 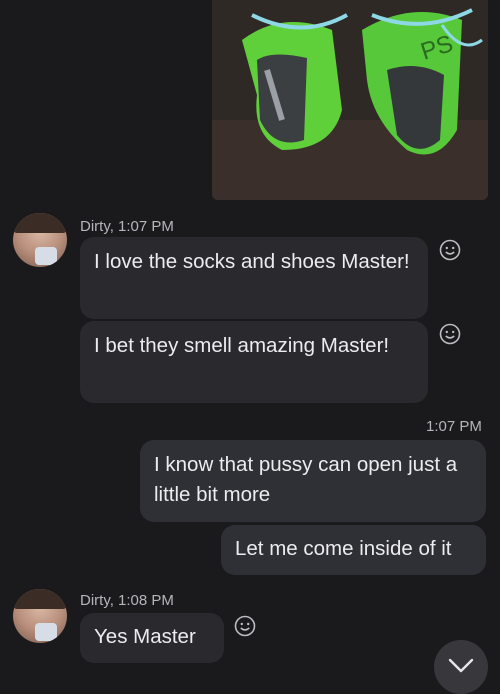 I want to click on sender-timestamp: Dirty, 1:08 PM, so click(x=127, y=600).